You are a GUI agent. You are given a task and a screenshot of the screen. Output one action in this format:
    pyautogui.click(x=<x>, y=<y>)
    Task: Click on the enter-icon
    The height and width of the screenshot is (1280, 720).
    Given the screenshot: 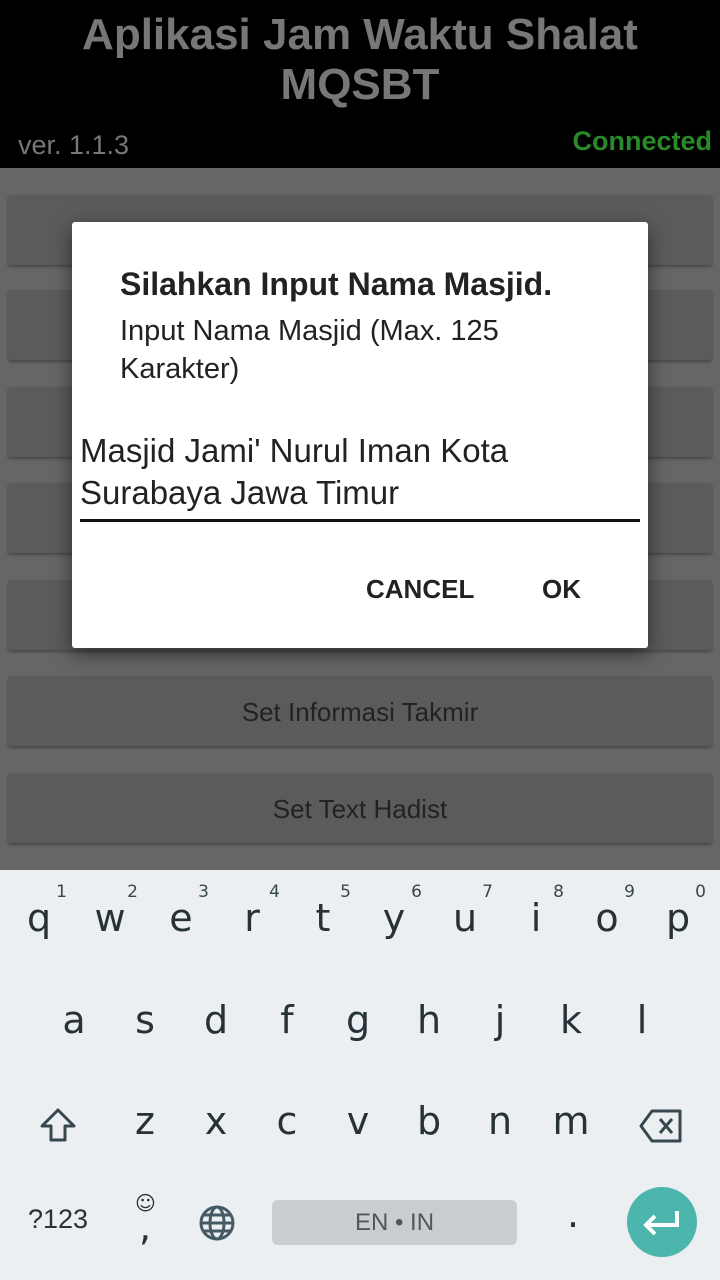 What is the action you would take?
    pyautogui.click(x=661, y=1223)
    